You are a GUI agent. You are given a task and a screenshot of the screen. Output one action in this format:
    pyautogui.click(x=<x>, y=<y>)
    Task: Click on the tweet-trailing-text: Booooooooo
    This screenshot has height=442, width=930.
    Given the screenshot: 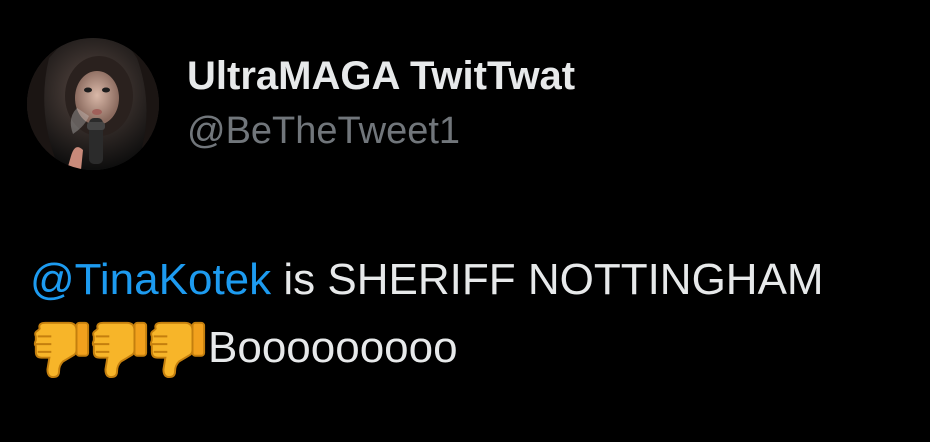 What is the action you would take?
    pyautogui.click(x=333, y=347)
    